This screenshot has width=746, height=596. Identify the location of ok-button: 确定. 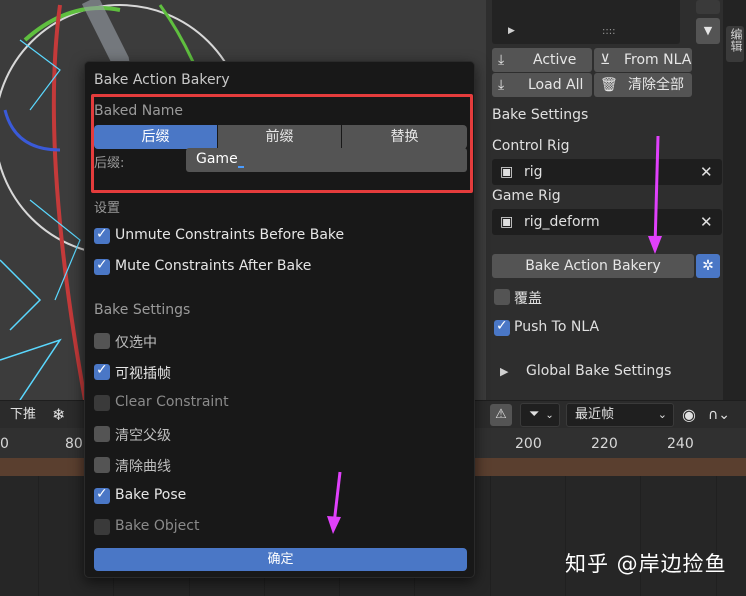
(280, 559).